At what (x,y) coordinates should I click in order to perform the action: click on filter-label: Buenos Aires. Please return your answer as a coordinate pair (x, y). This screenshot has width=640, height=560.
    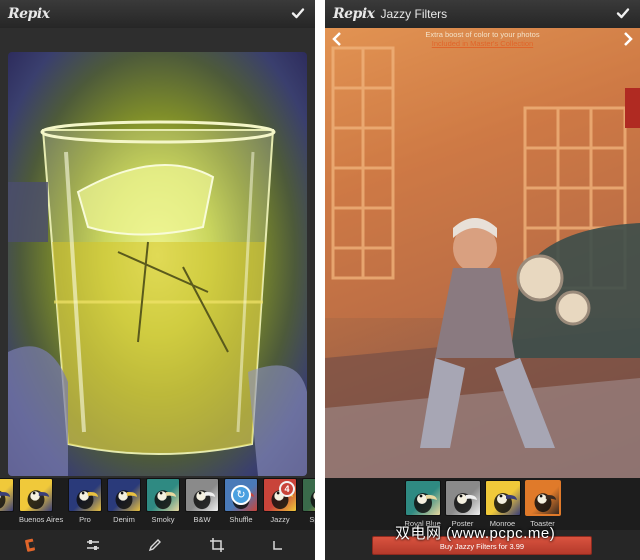
    Looking at the image, I should click on (41, 519).